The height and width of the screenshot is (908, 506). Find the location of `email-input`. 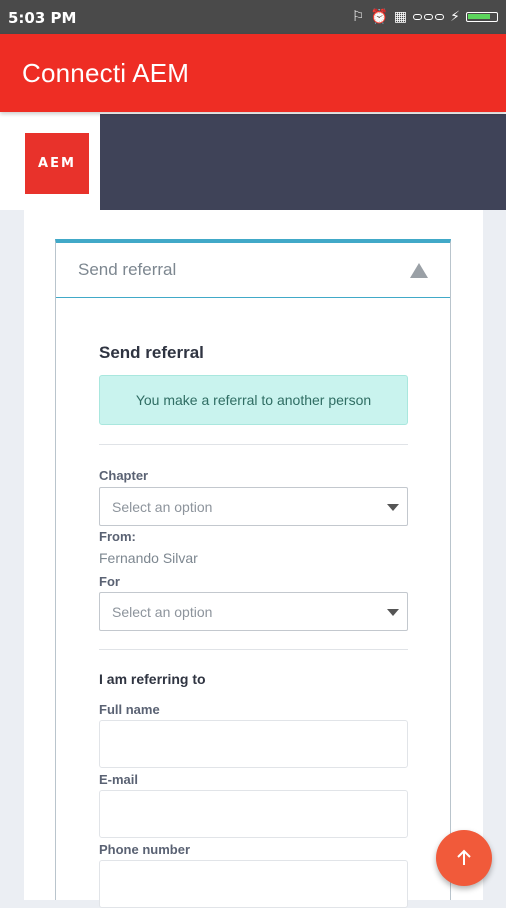

email-input is located at coordinates (253, 814).